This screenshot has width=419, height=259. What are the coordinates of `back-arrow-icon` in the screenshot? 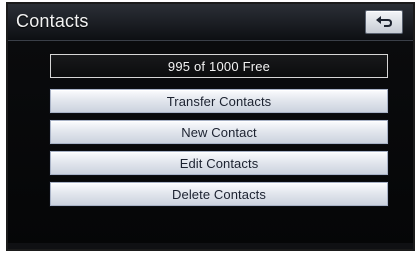 It's located at (384, 21).